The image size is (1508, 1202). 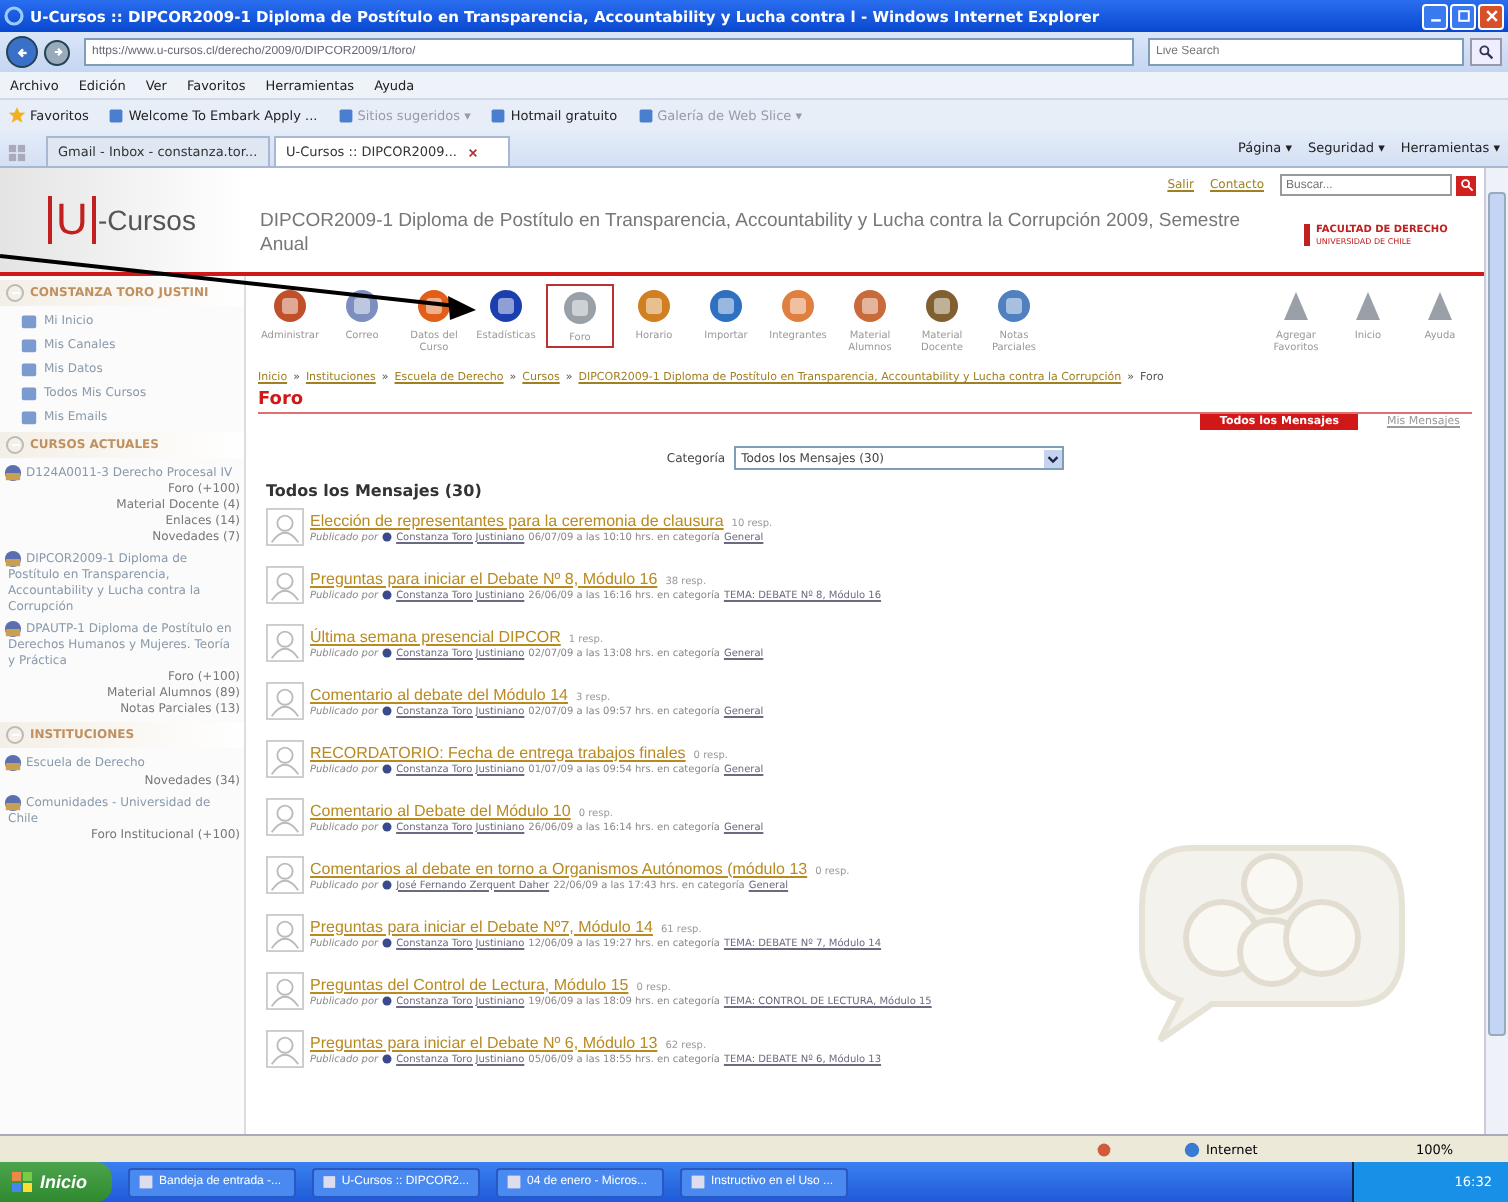 I want to click on back-arrow-icon, so click(x=22, y=52).